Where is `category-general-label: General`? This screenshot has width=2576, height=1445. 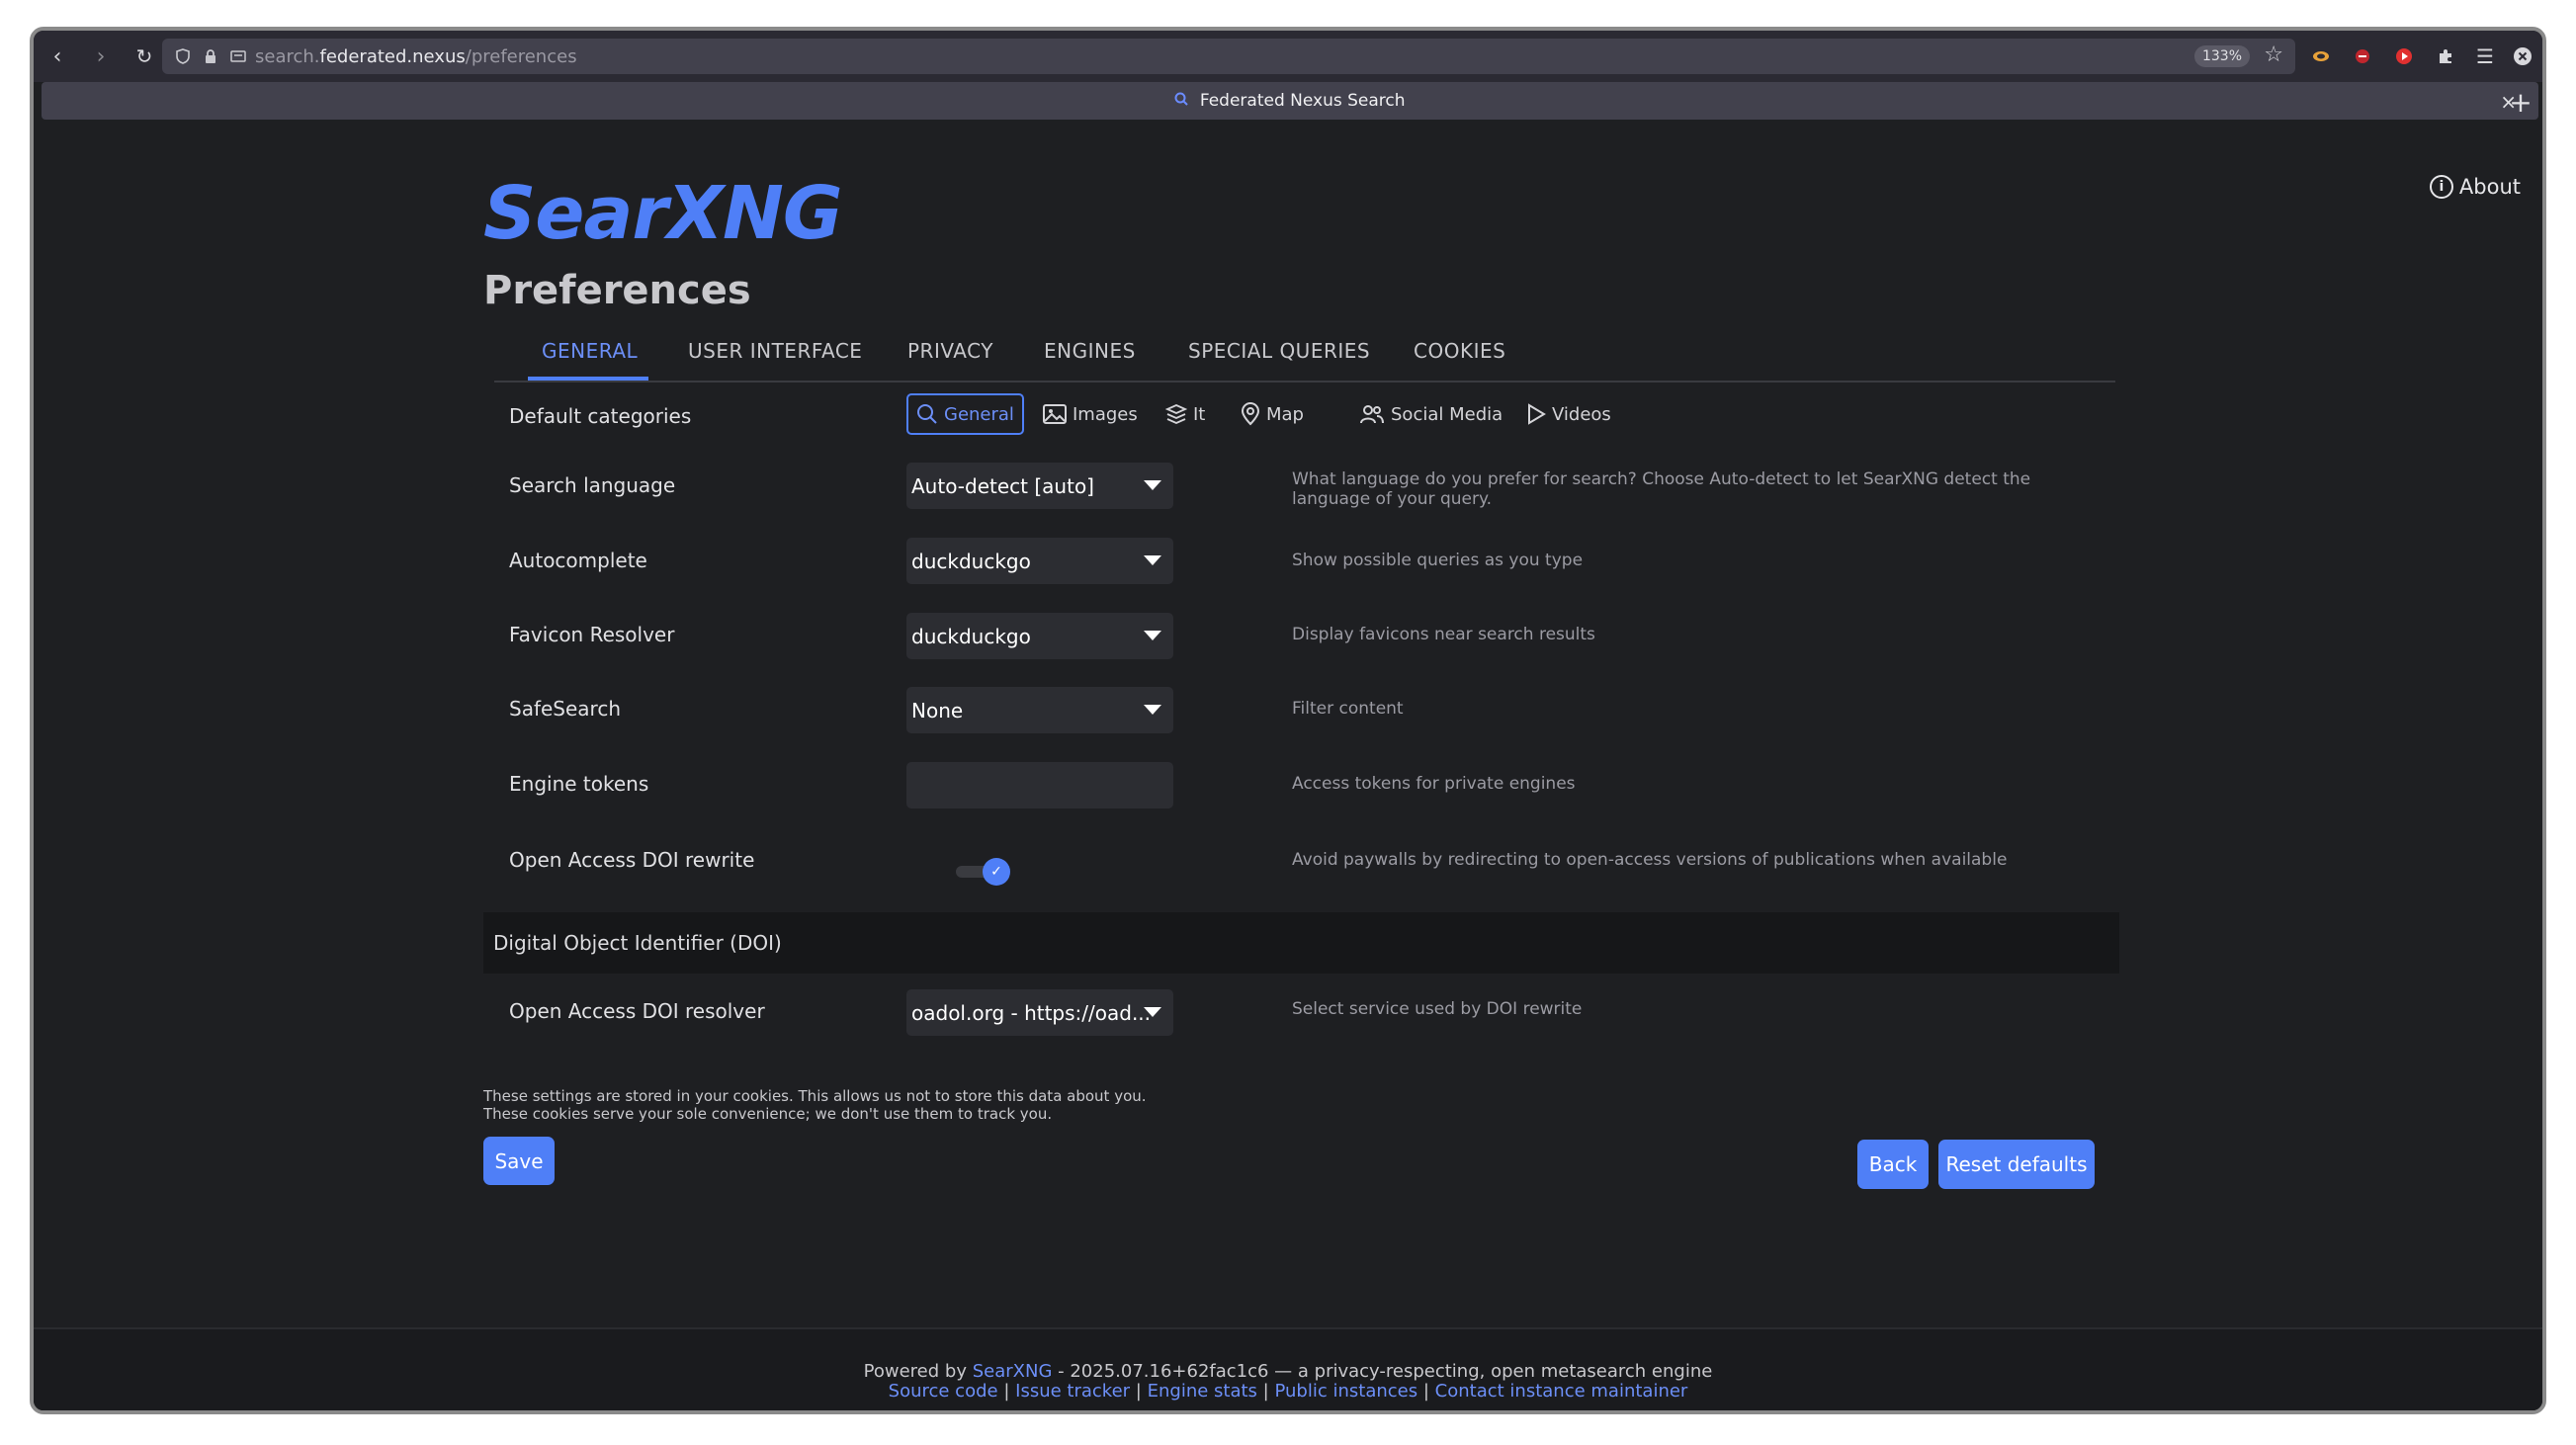
category-general-label: General is located at coordinates (979, 414).